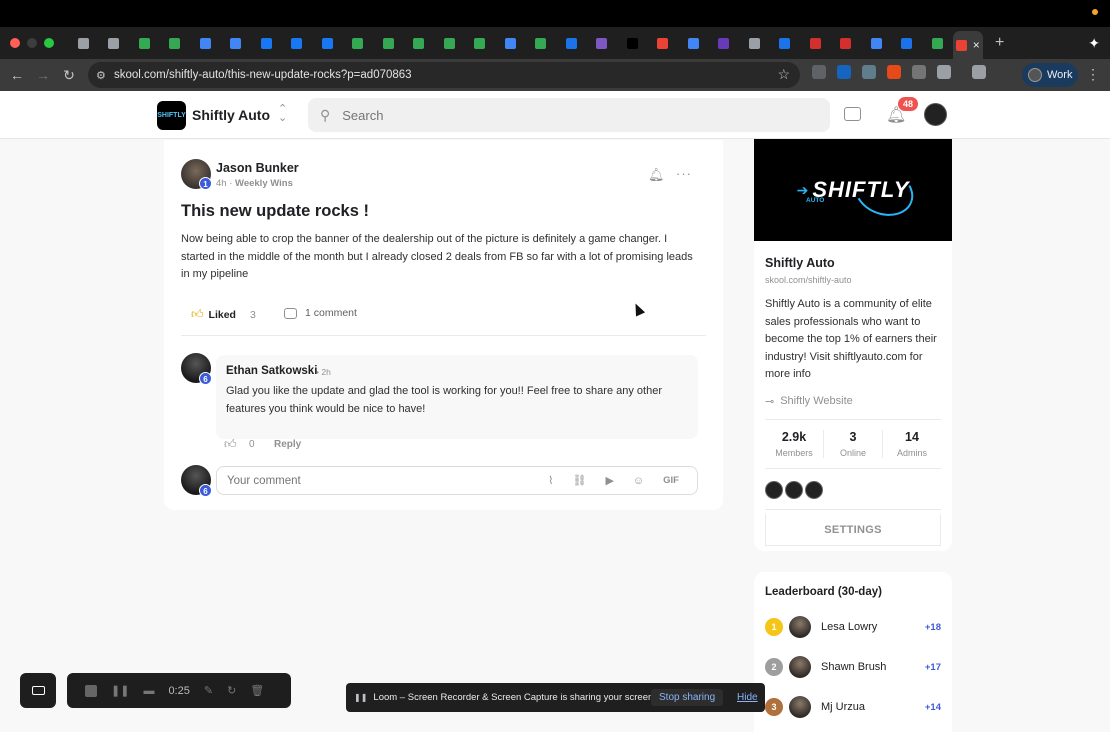  Describe the element at coordinates (747, 697) in the screenshot. I see `hide-button: Hide` at that location.